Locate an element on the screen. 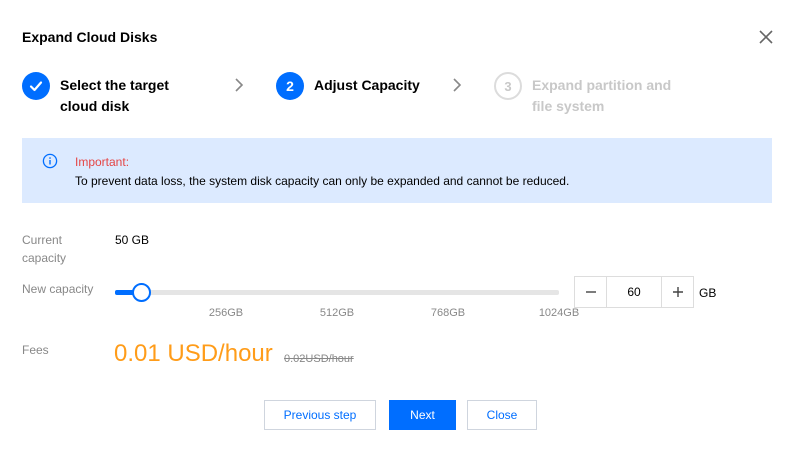 This screenshot has width=798, height=450. check-icon is located at coordinates (36, 86).